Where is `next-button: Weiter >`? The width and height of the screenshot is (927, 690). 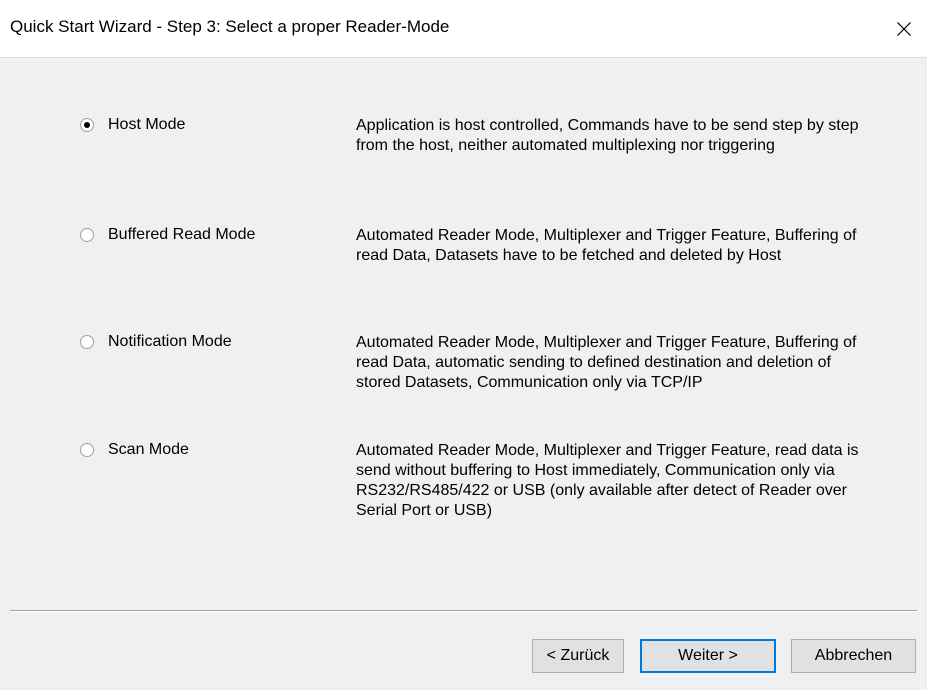 next-button: Weiter > is located at coordinates (708, 656).